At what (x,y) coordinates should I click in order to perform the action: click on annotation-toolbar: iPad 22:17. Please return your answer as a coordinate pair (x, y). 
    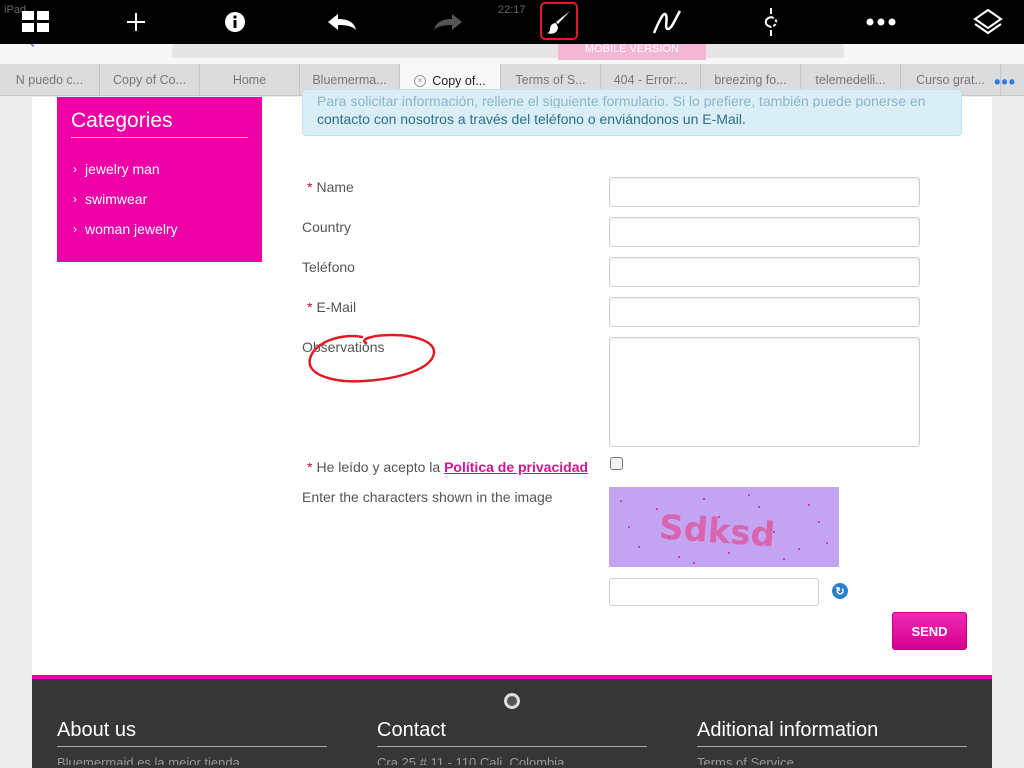
    Looking at the image, I should click on (512, 22).